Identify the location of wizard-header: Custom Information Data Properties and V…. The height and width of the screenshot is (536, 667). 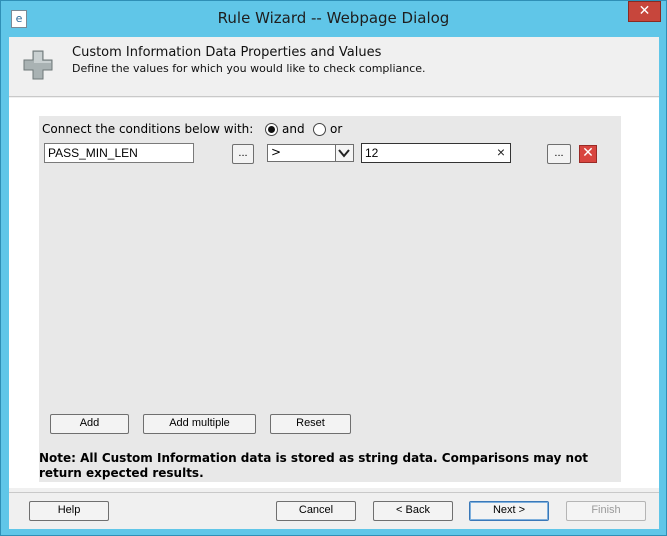
(334, 67).